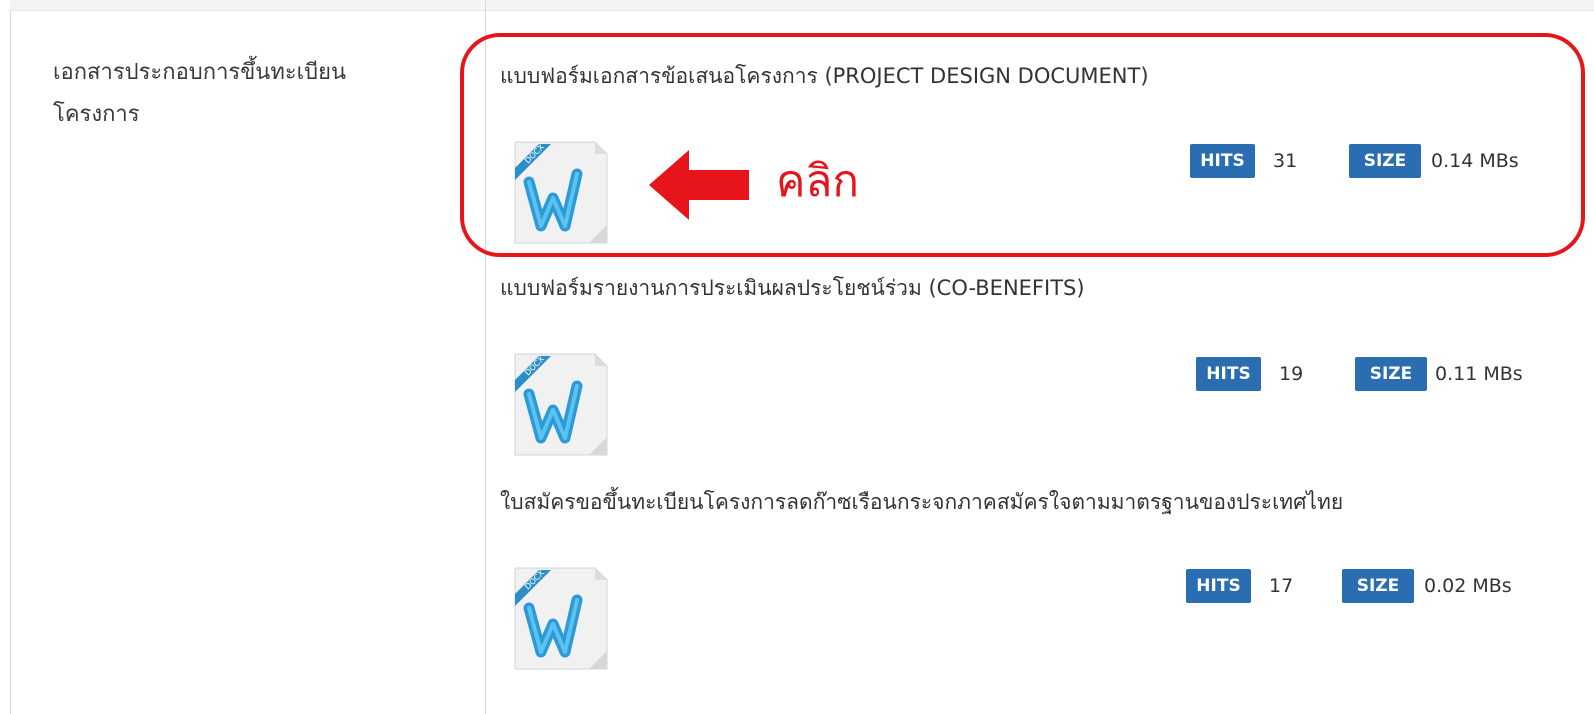 The width and height of the screenshot is (1594, 714). What do you see at coordinates (802, 5) in the screenshot?
I see `table-top-strip` at bounding box center [802, 5].